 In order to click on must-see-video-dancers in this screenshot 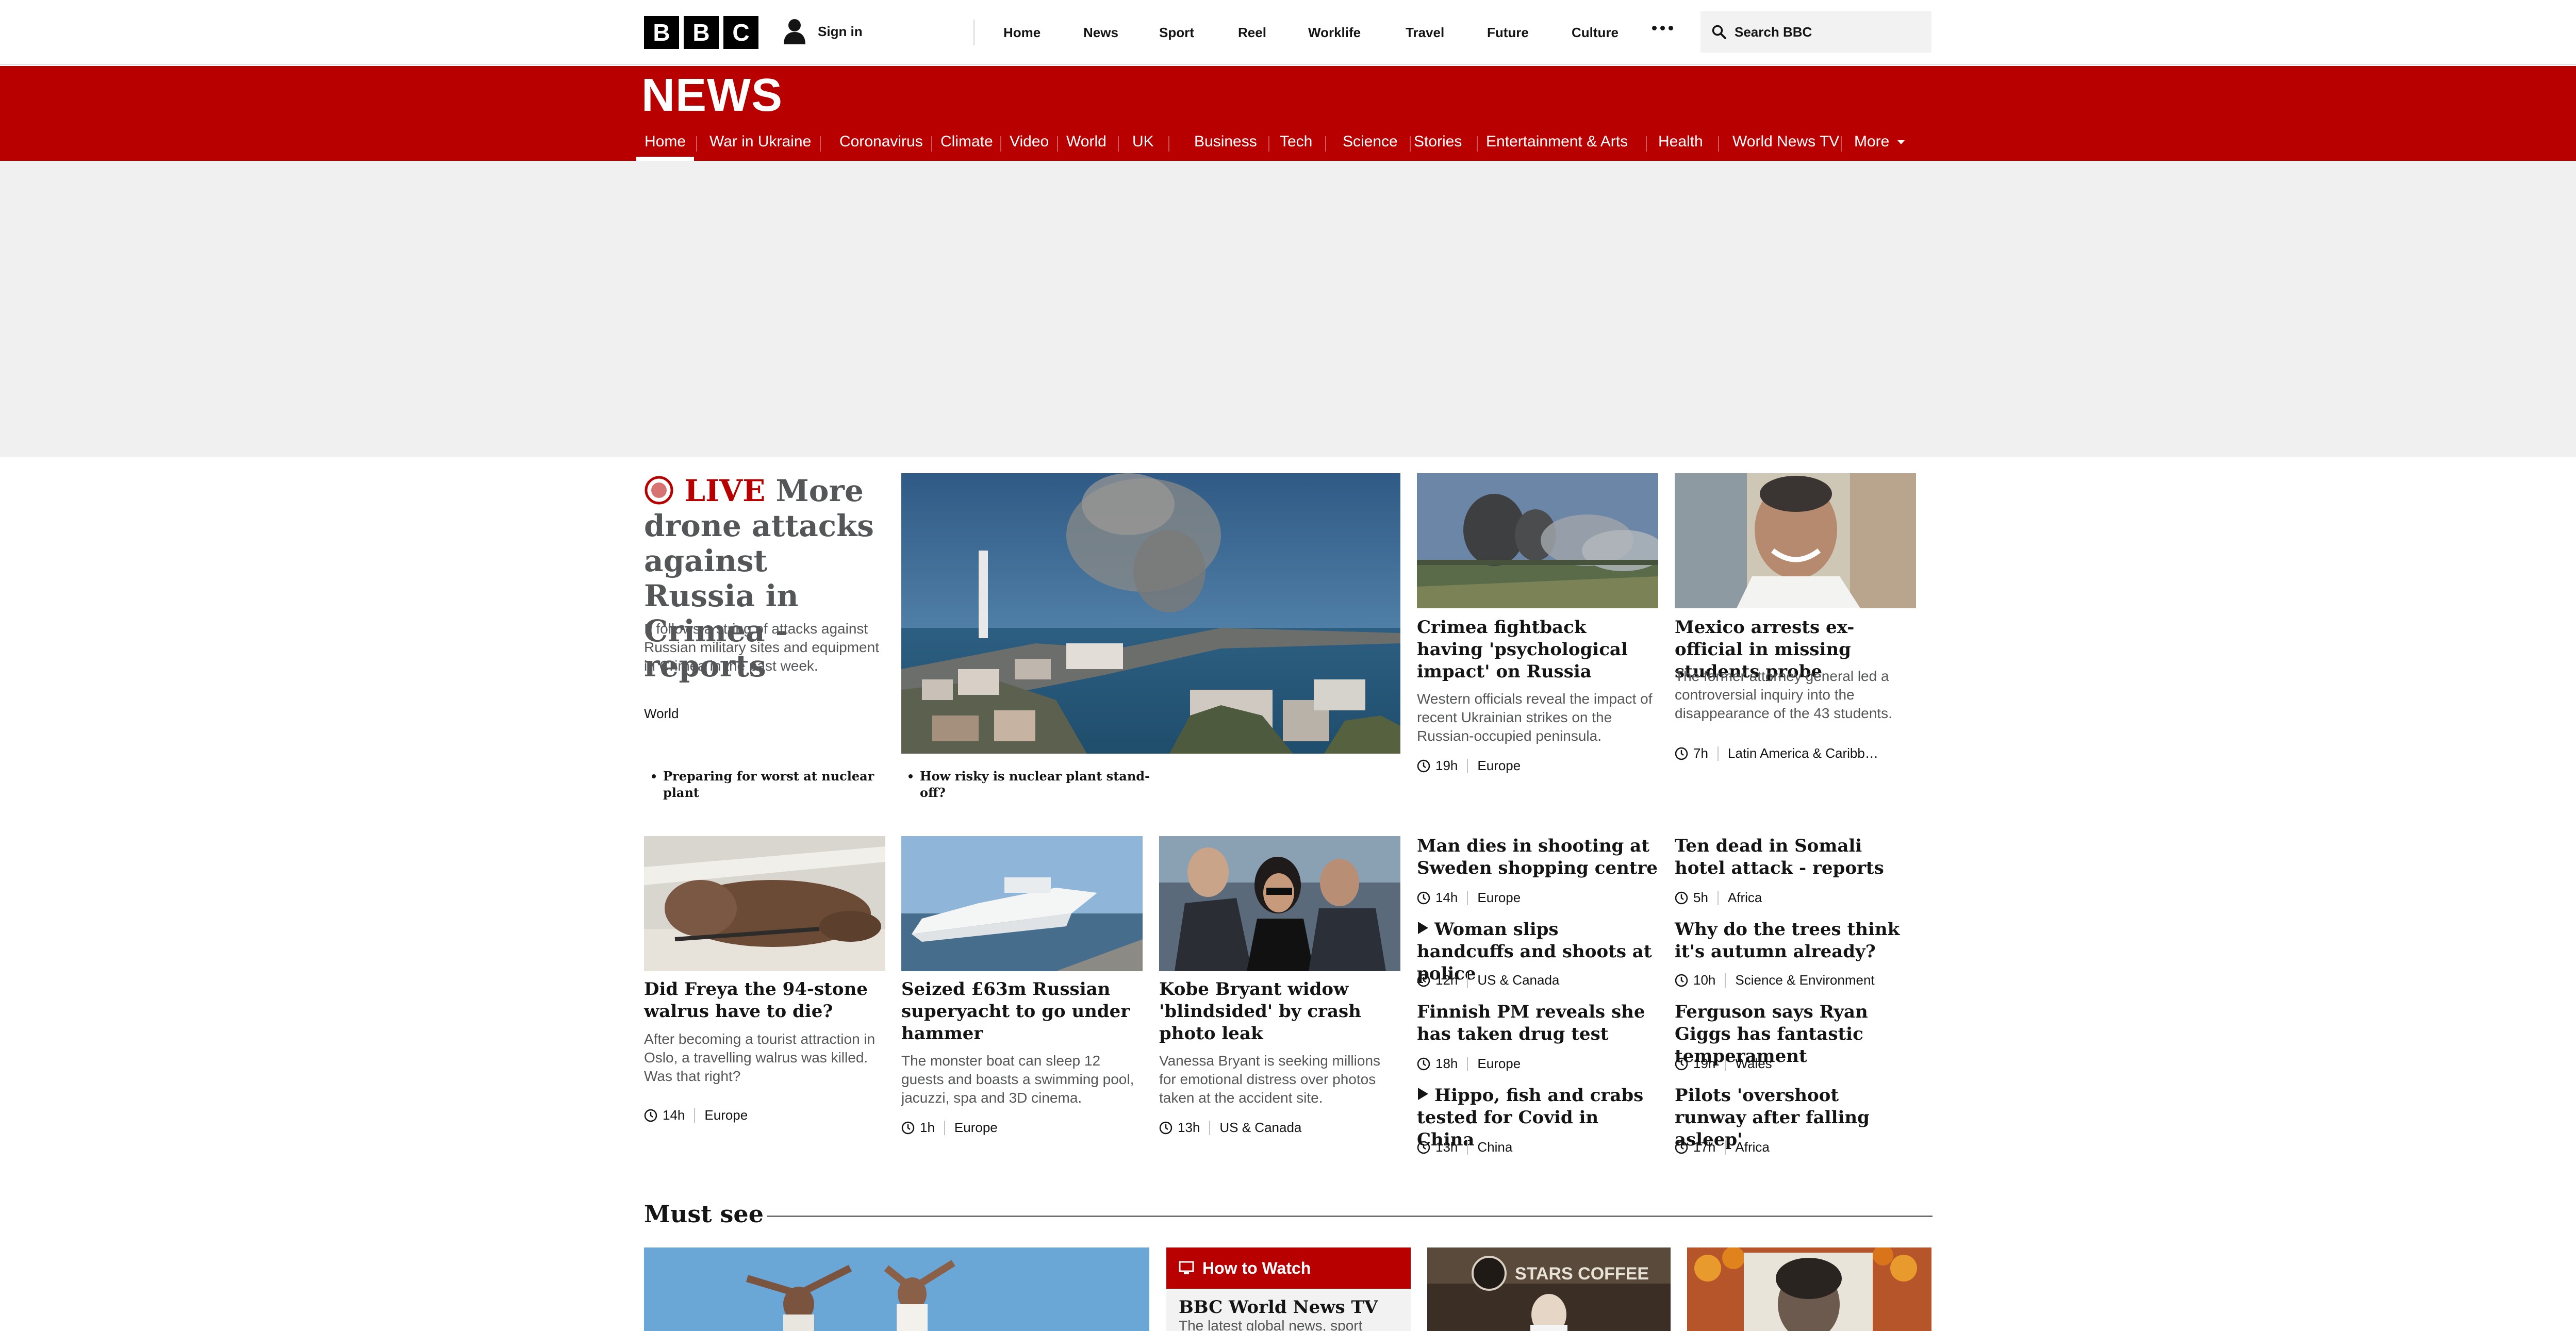, I will do `click(896, 1289)`.